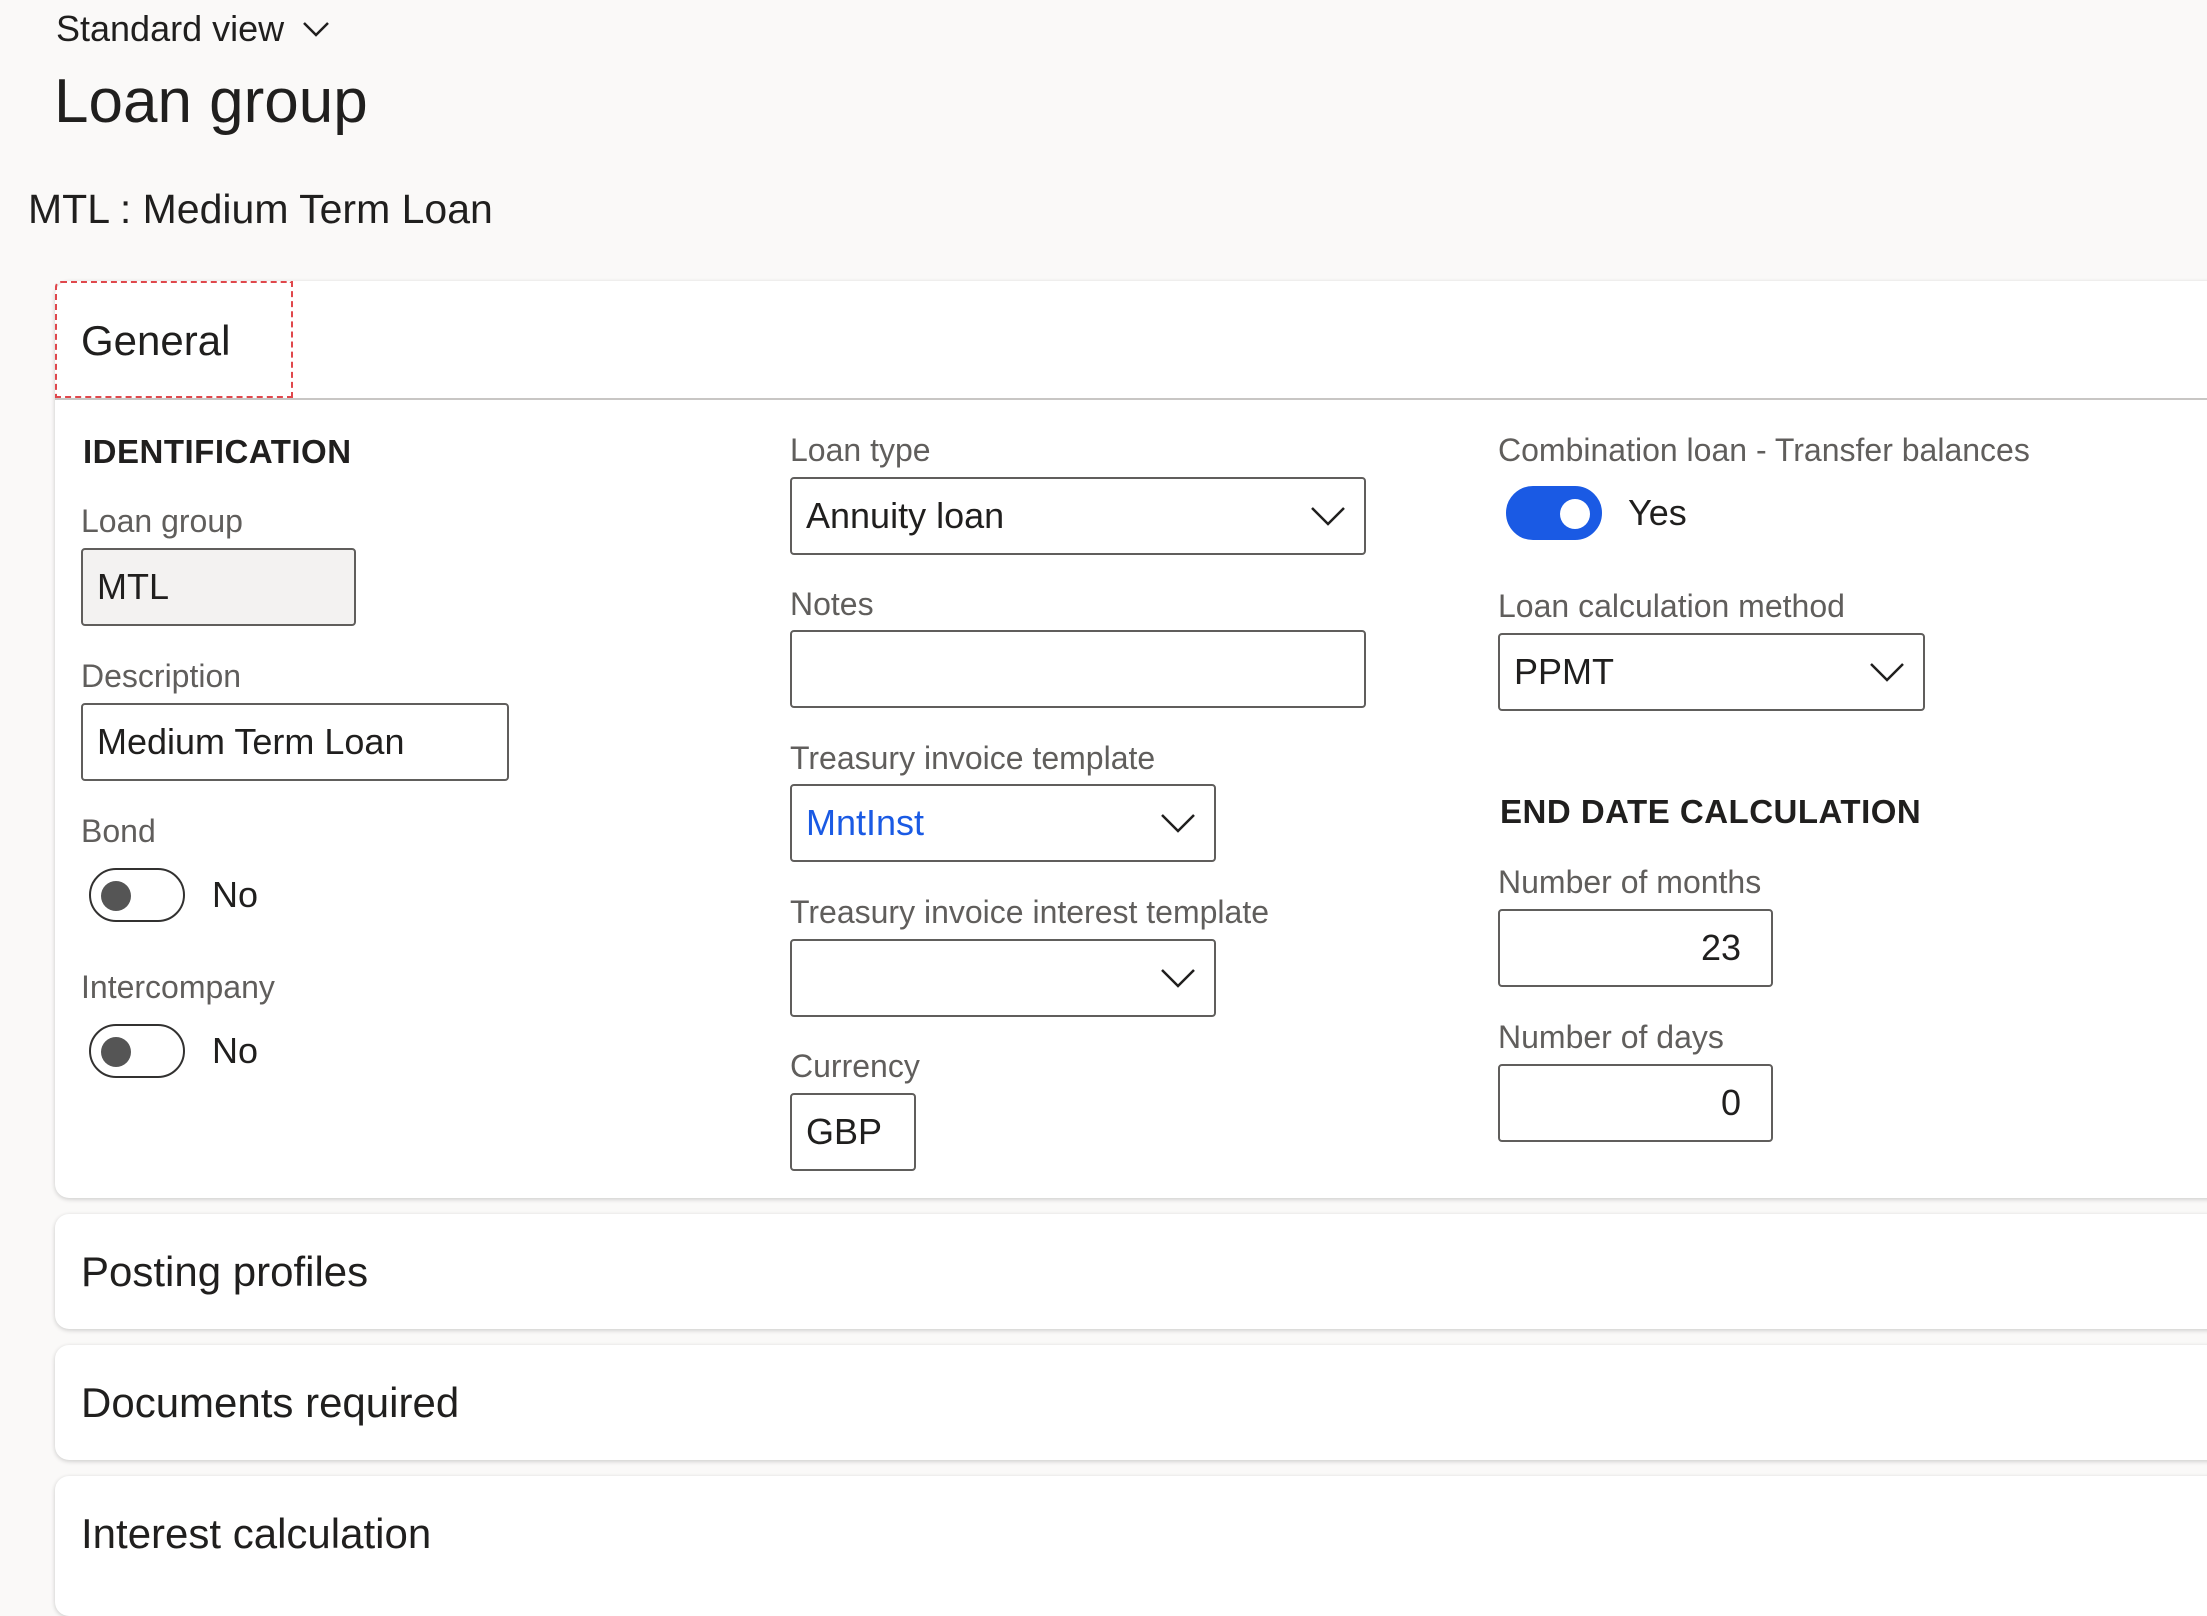 The height and width of the screenshot is (1616, 2207). What do you see at coordinates (235, 894) in the screenshot?
I see `bond-value: No` at bounding box center [235, 894].